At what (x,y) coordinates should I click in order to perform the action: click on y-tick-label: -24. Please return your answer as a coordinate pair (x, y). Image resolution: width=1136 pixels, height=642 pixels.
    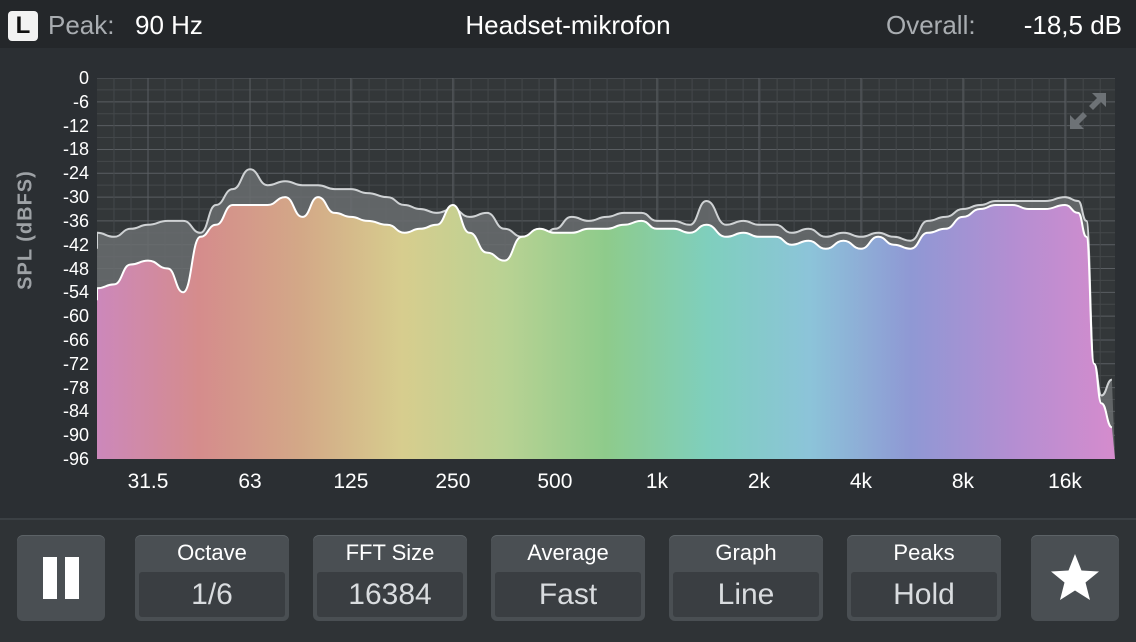
    Looking at the image, I should click on (75, 173).